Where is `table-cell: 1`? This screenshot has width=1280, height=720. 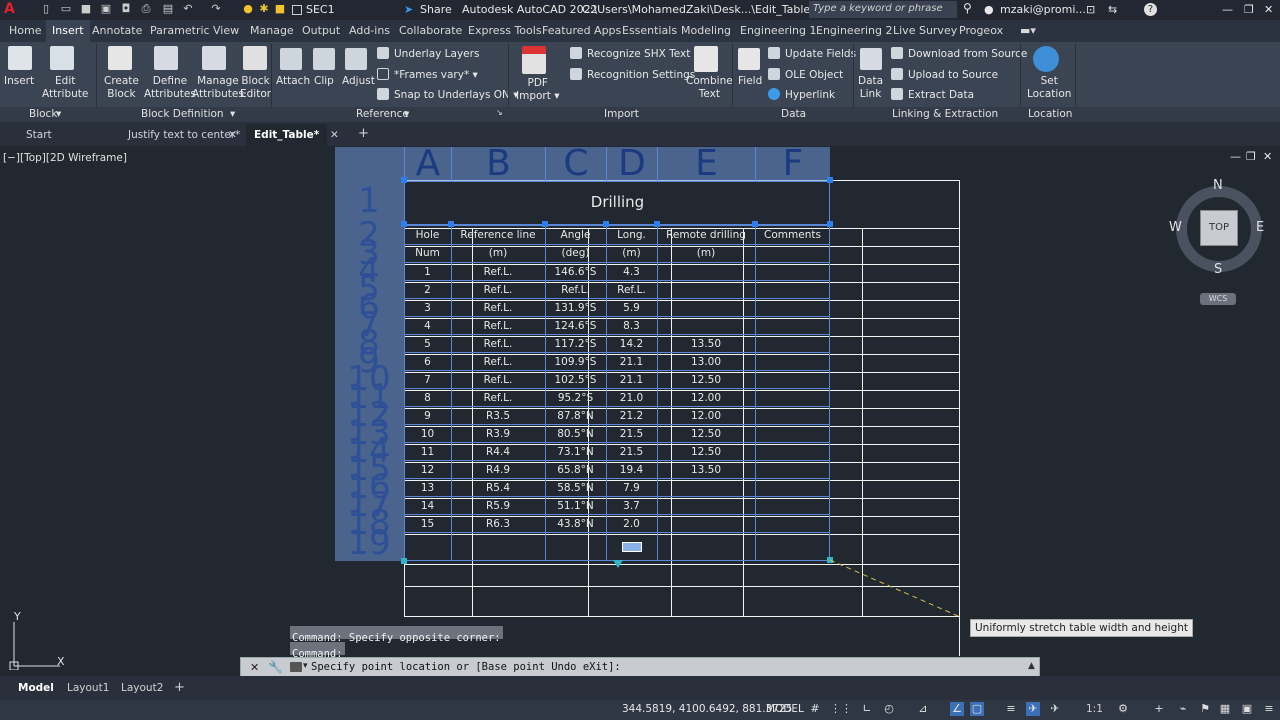 table-cell: 1 is located at coordinates (427, 272).